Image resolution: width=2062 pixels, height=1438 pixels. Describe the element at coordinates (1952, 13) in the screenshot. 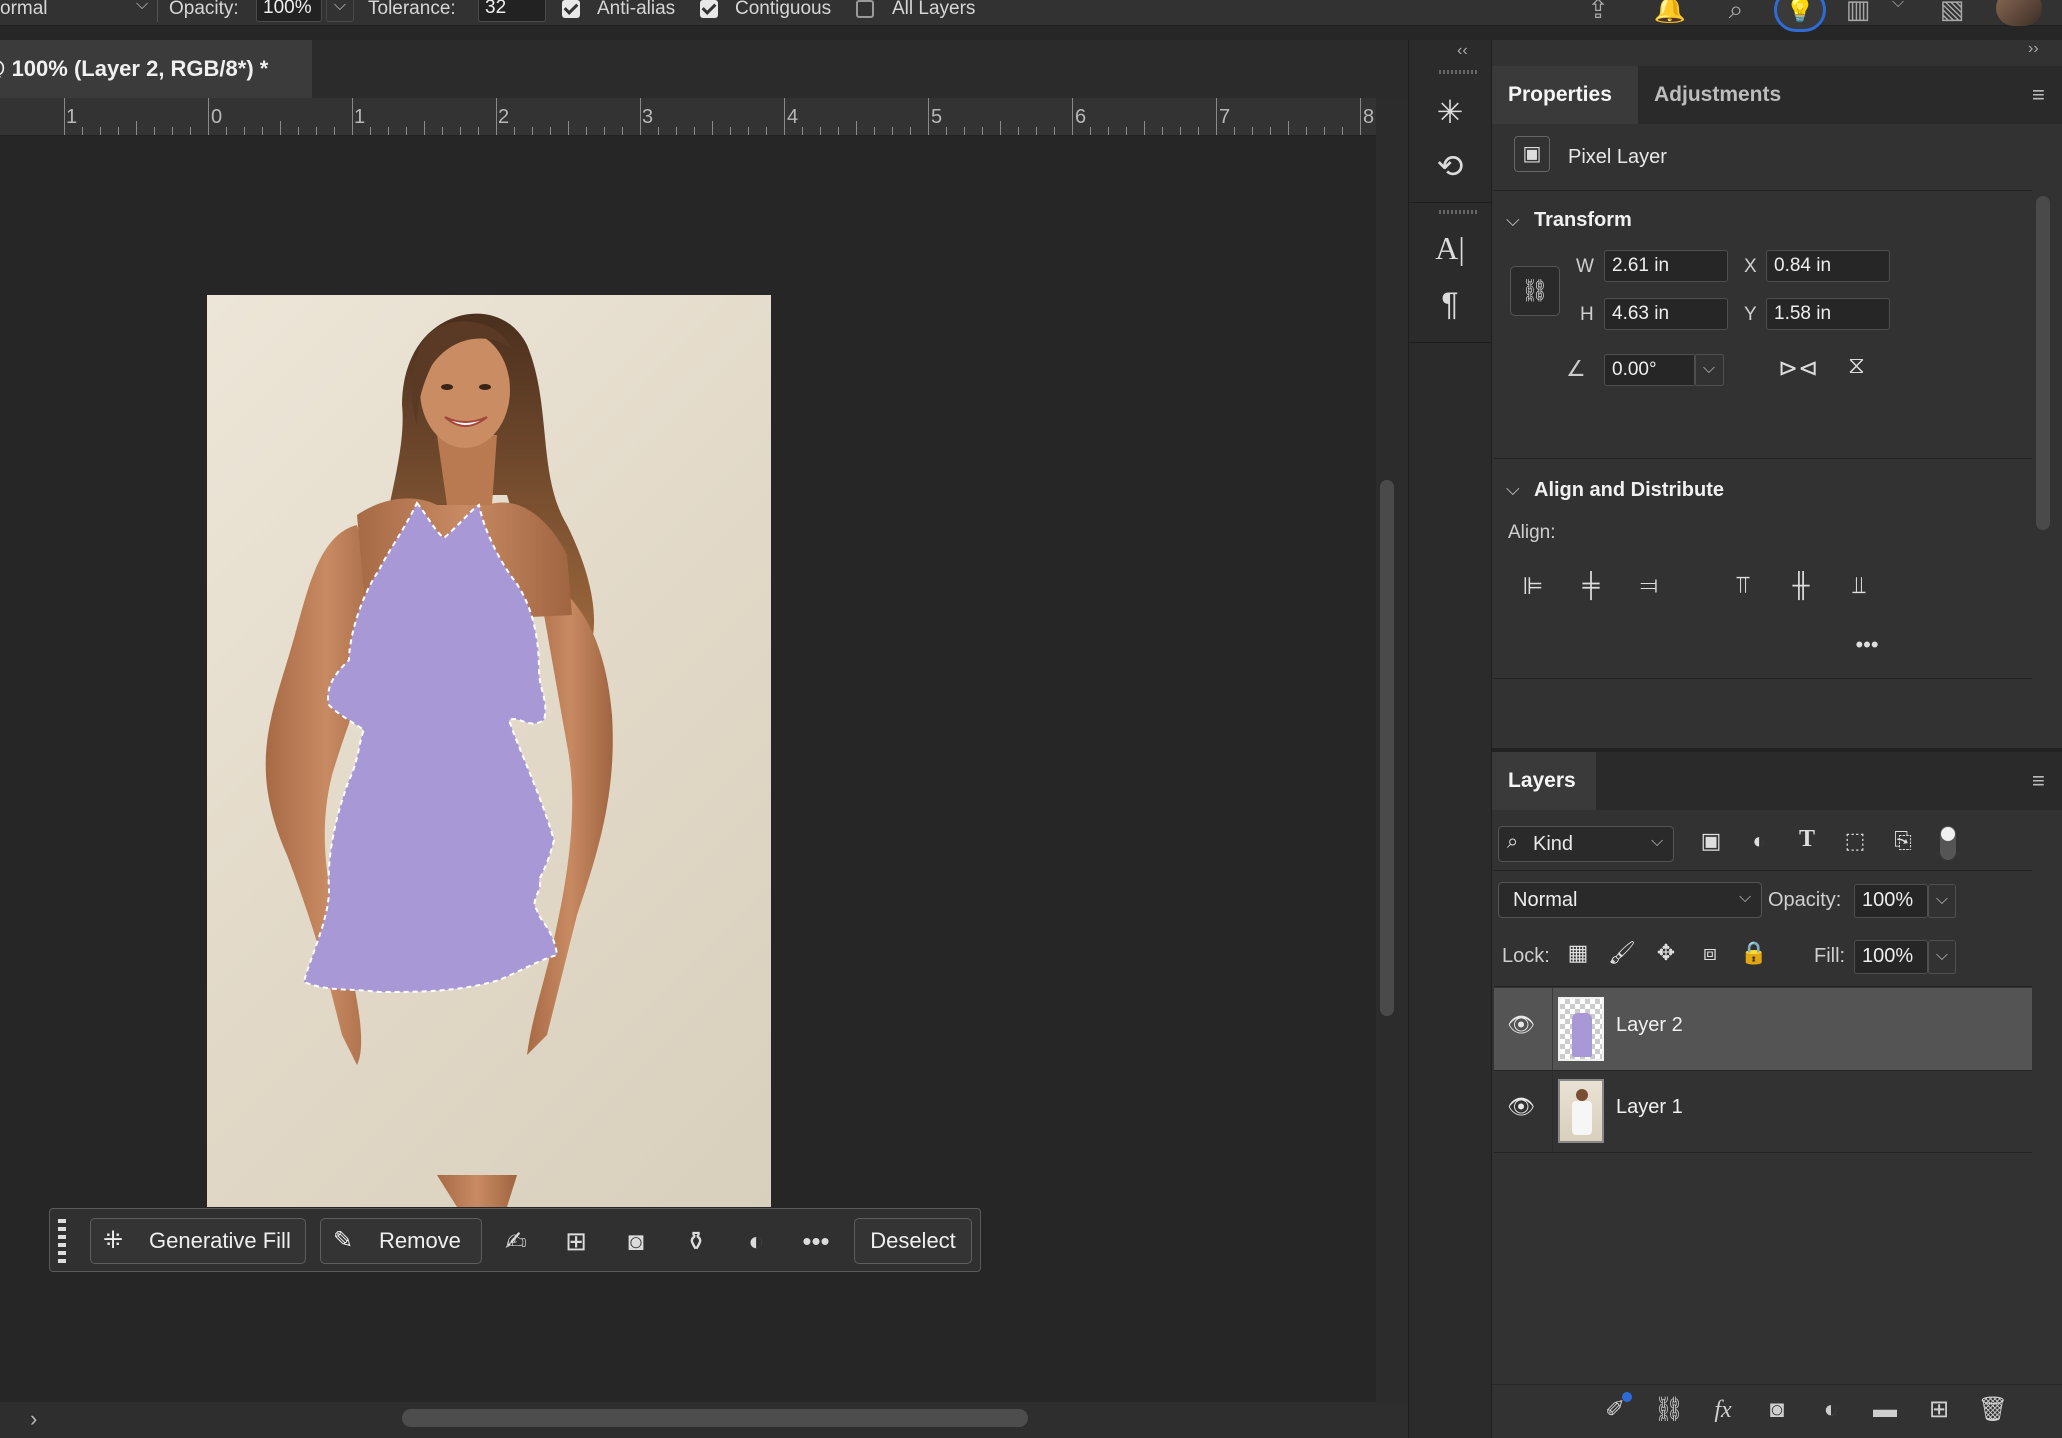

I see `libraries-icon: ▧` at that location.